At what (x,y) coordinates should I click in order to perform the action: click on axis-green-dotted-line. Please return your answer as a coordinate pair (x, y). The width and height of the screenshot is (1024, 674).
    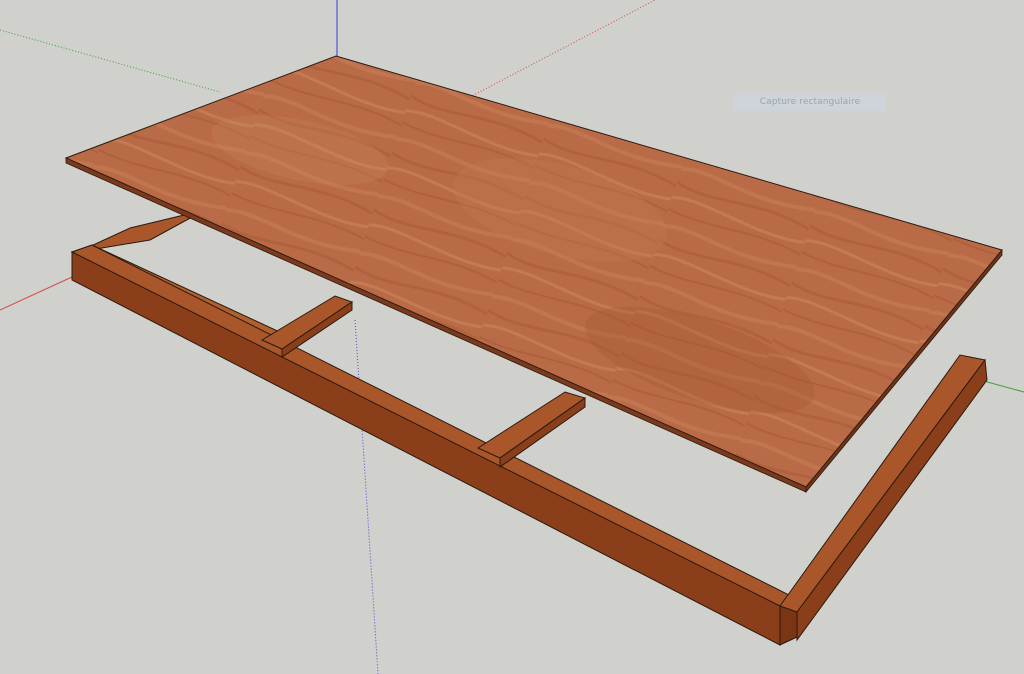
    Looking at the image, I should click on (110, 61).